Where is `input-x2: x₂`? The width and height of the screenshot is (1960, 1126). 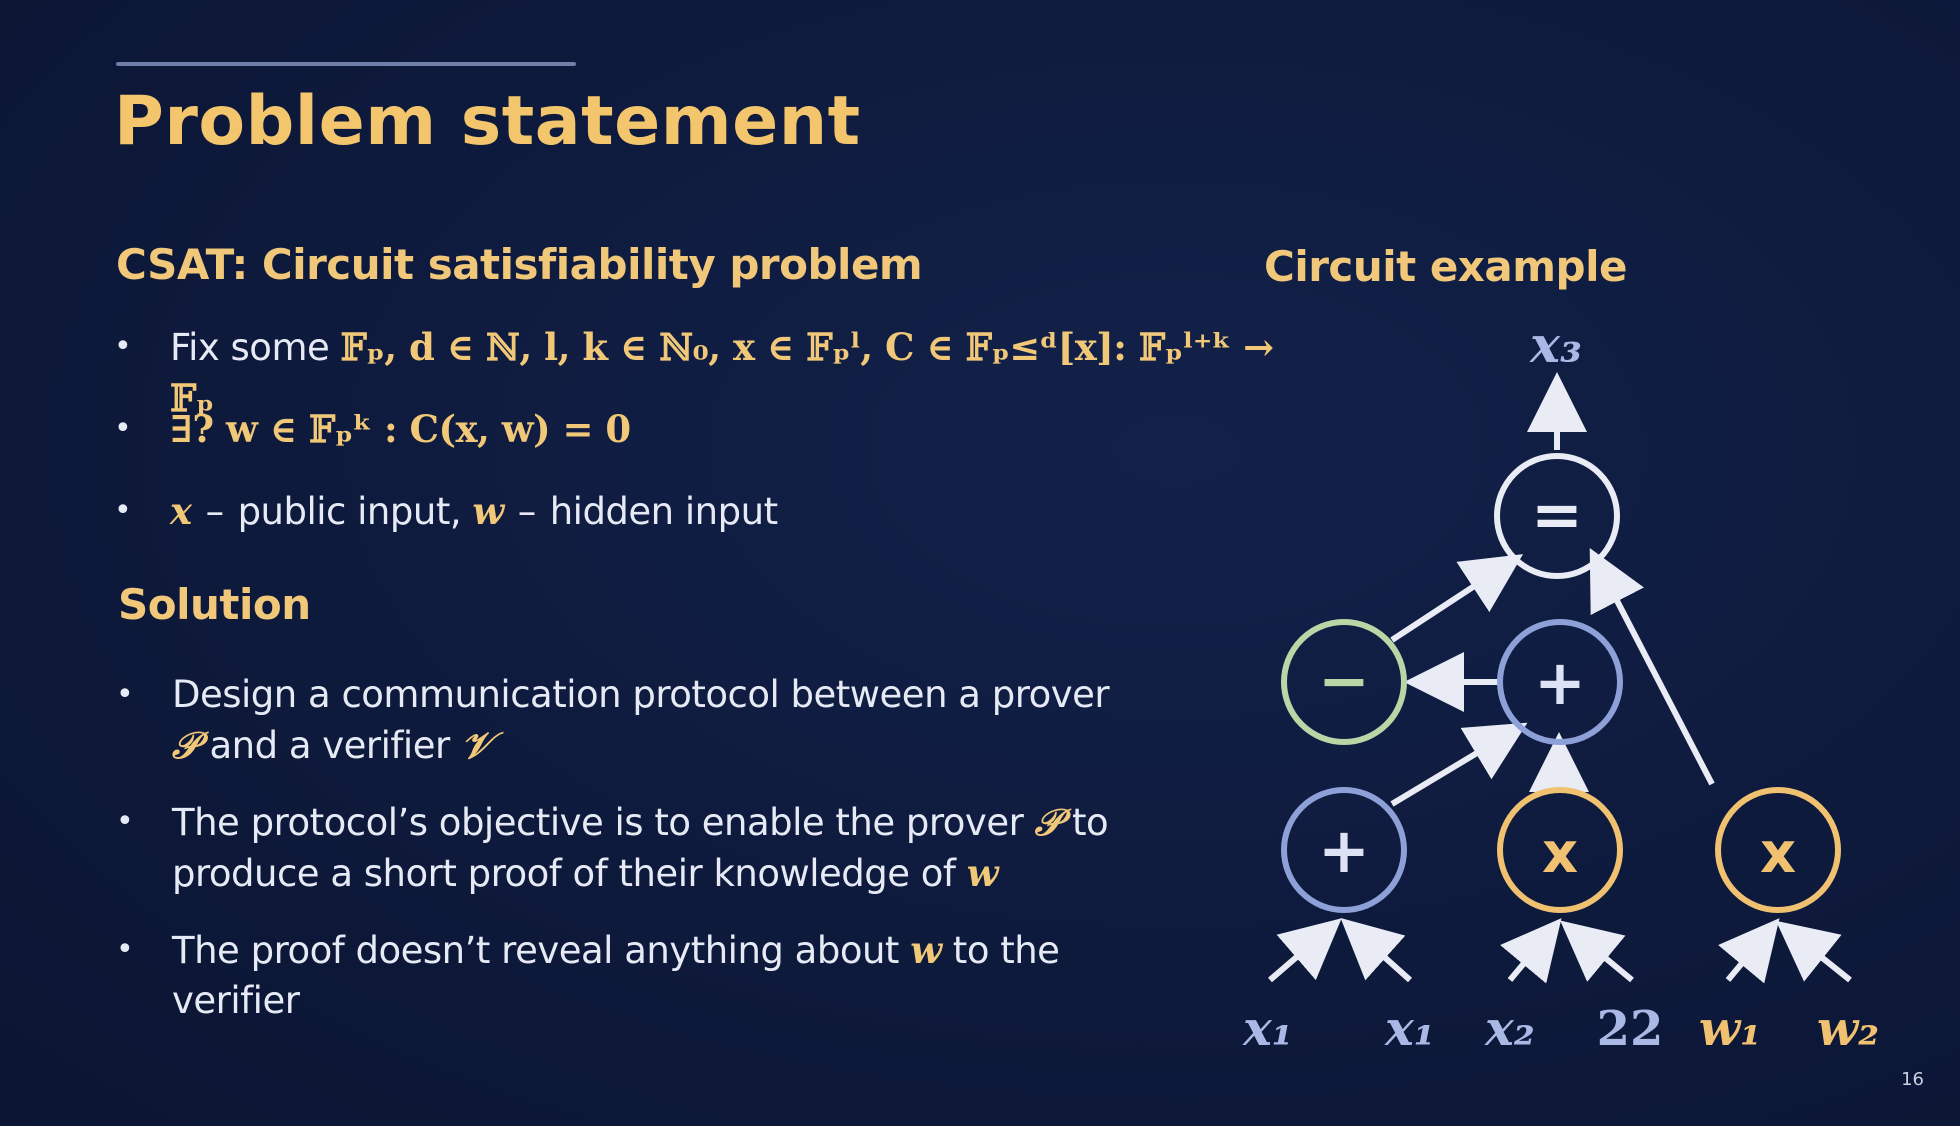
input-x2: x₂ is located at coordinates (1509, 1029).